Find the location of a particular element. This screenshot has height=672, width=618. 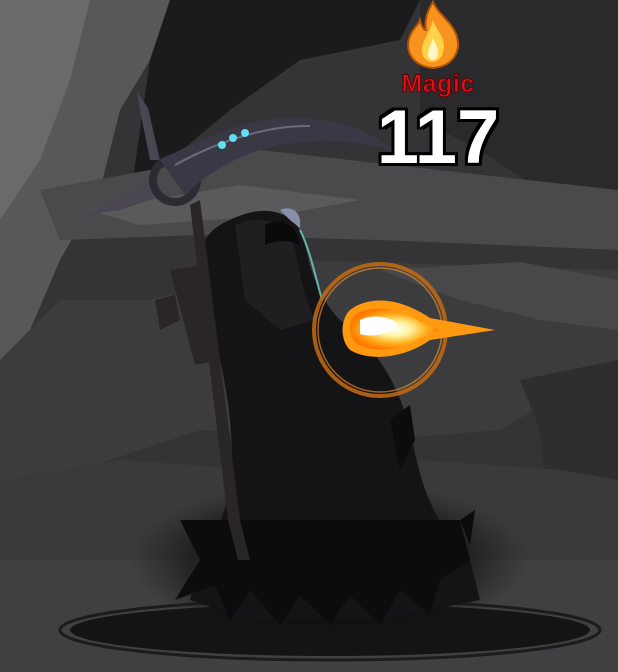

damage-value: 117 is located at coordinates (438, 137).